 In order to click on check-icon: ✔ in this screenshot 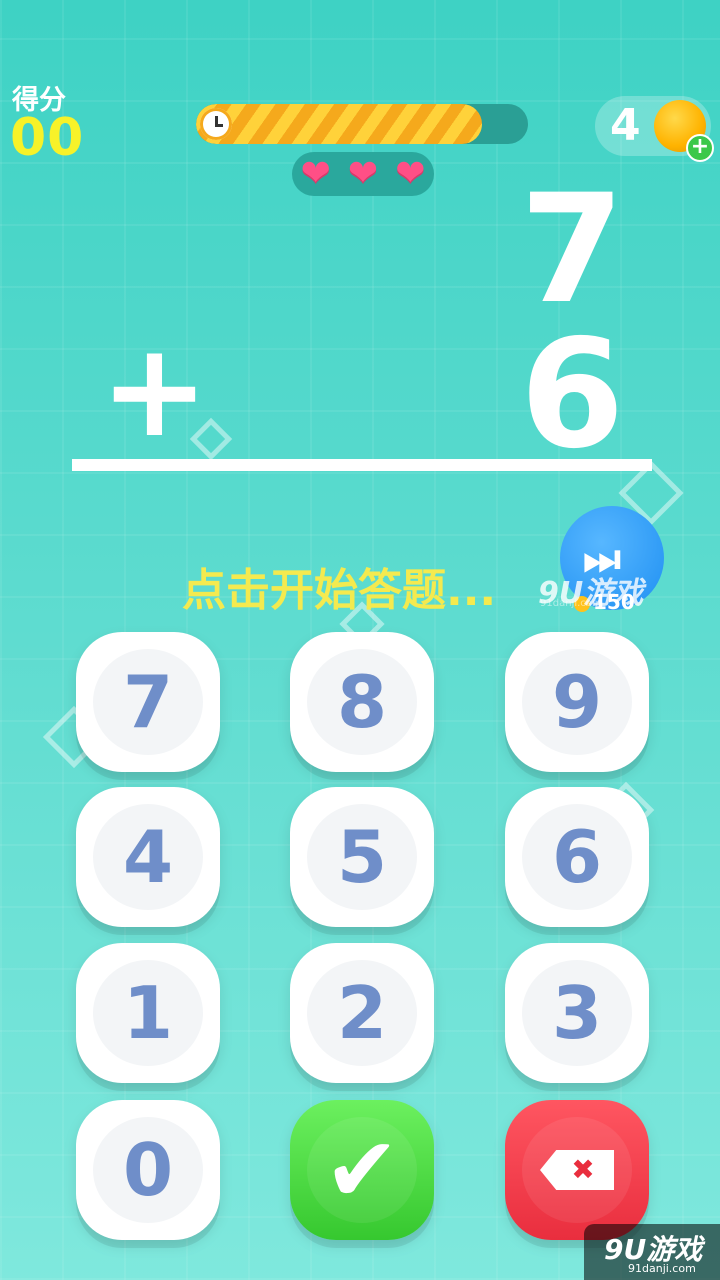, I will do `click(362, 1170)`.